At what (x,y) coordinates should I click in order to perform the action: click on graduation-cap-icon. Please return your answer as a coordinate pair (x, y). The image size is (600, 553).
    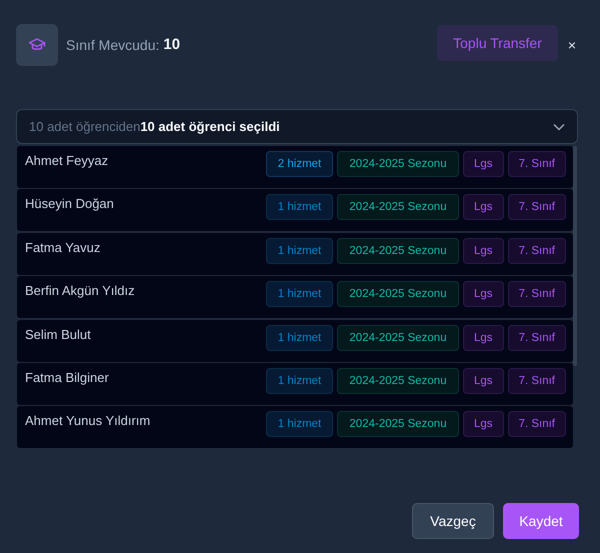
    Looking at the image, I should click on (37, 45).